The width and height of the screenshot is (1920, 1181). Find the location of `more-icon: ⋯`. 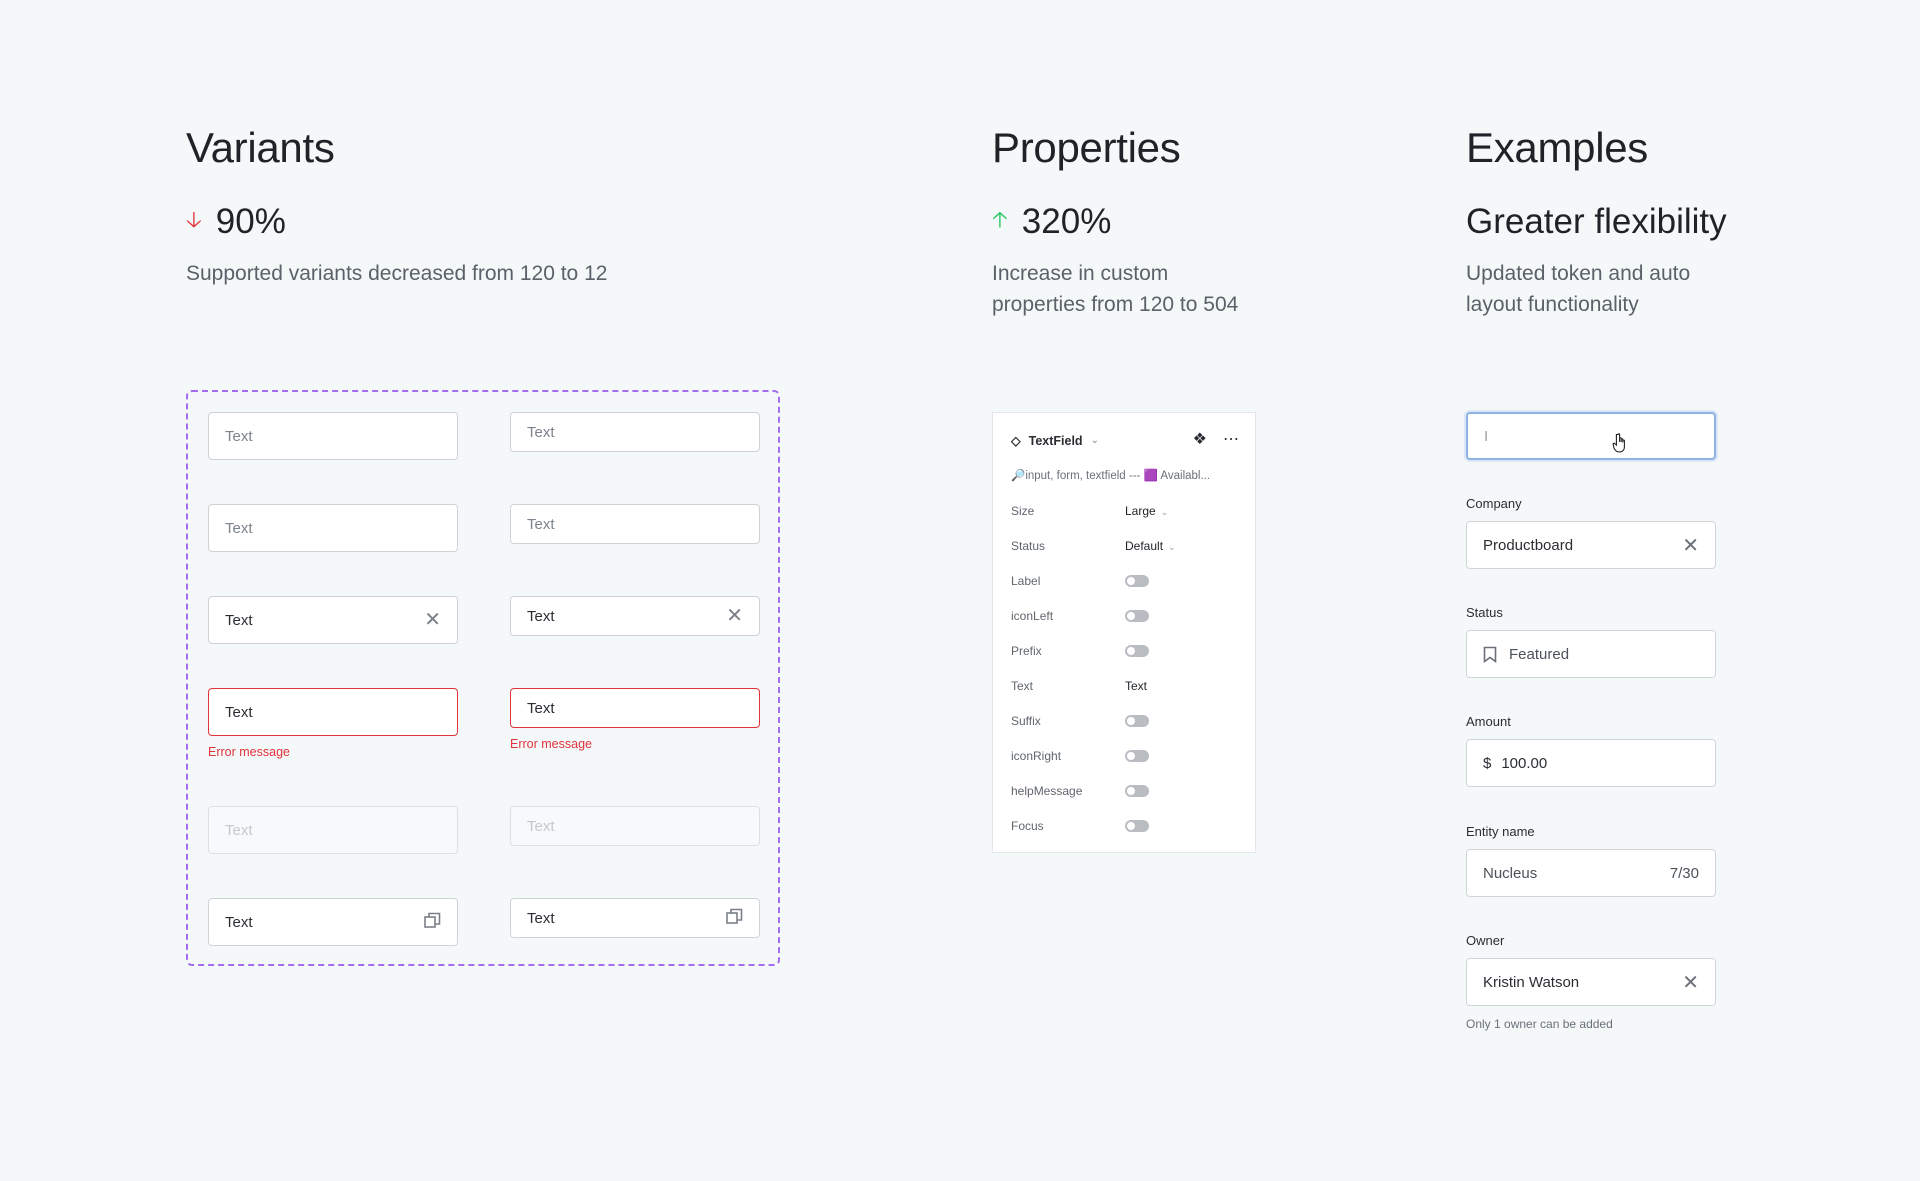

more-icon: ⋯ is located at coordinates (1231, 439).